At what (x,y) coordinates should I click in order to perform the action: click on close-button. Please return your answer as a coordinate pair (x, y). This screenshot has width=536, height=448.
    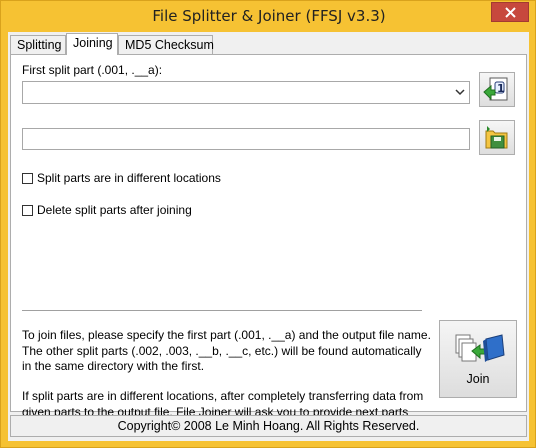
    Looking at the image, I should click on (510, 12).